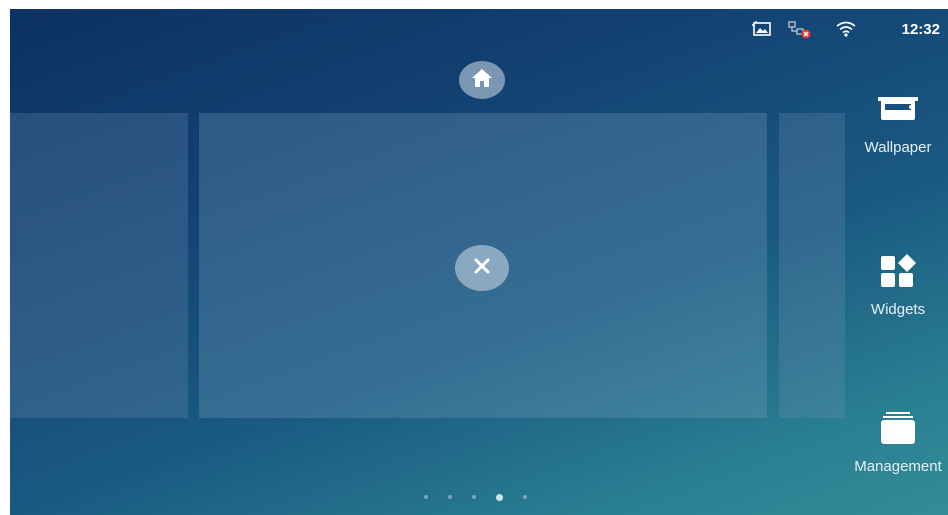 Image resolution: width=948 pixels, height=515 pixels. What do you see at coordinates (898, 309) in the screenshot?
I see `widgets-label: Widgets` at bounding box center [898, 309].